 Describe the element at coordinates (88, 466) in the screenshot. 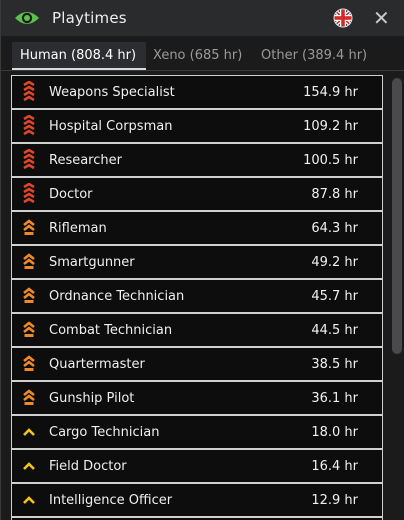

I see `role-name: Field Doctor` at that location.